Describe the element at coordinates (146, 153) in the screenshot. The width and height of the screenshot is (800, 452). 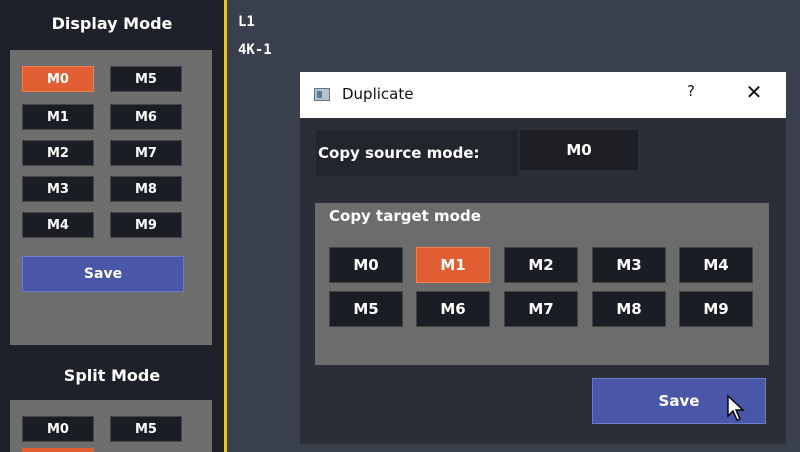
I see `display-mode-m7-button: M7` at that location.